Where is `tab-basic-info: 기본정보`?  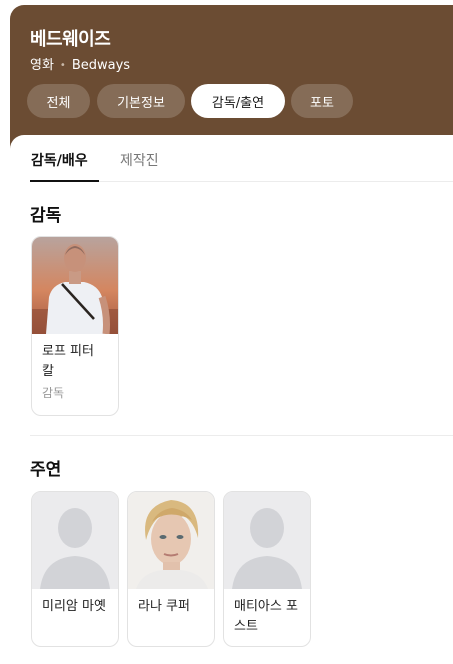 tab-basic-info: 기본정보 is located at coordinates (141, 101).